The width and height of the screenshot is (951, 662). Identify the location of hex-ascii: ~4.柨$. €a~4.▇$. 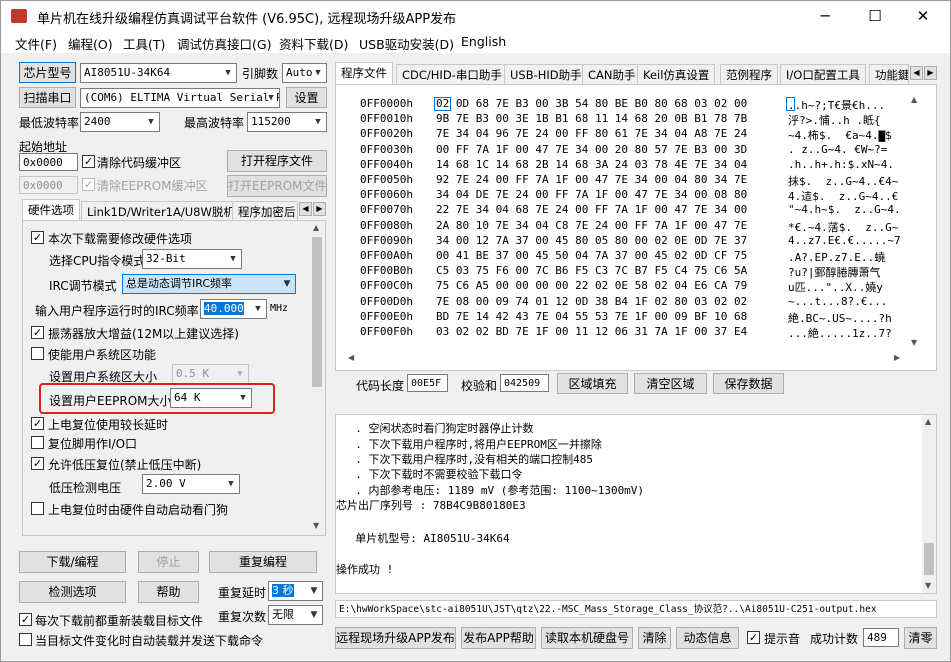
(840, 135).